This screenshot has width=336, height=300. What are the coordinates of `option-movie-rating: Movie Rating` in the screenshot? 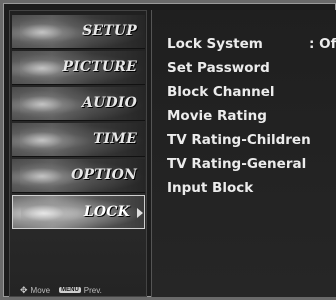 It's located at (217, 116).